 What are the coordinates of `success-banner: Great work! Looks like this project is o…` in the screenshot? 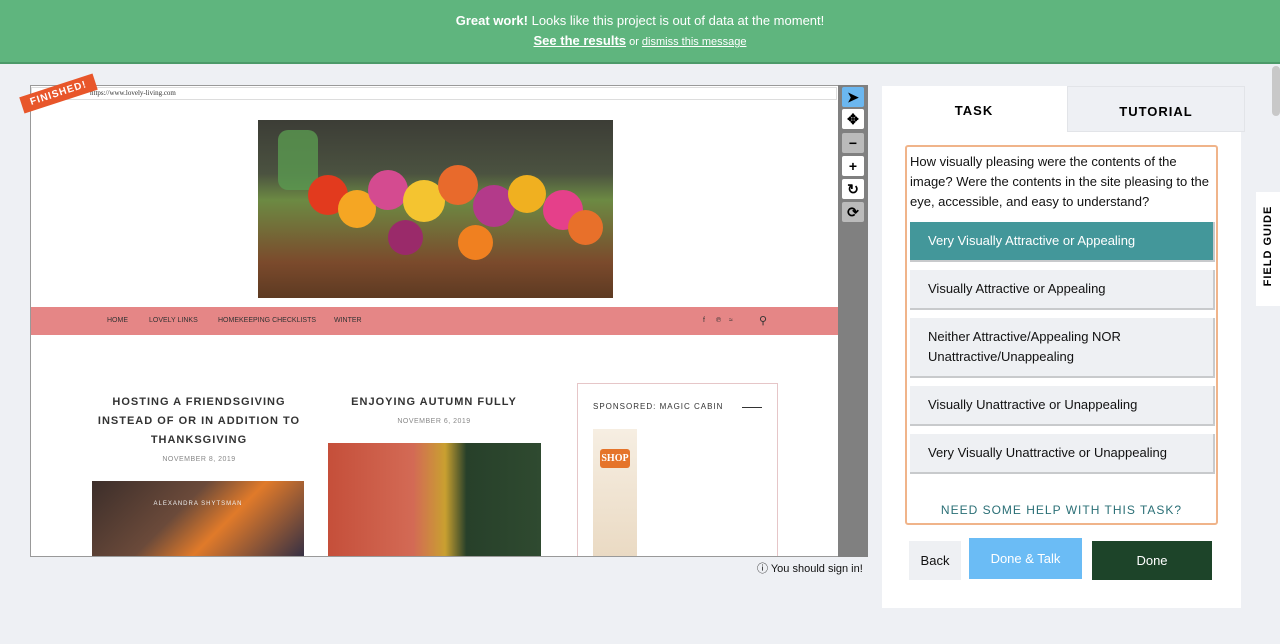 It's located at (640, 32).